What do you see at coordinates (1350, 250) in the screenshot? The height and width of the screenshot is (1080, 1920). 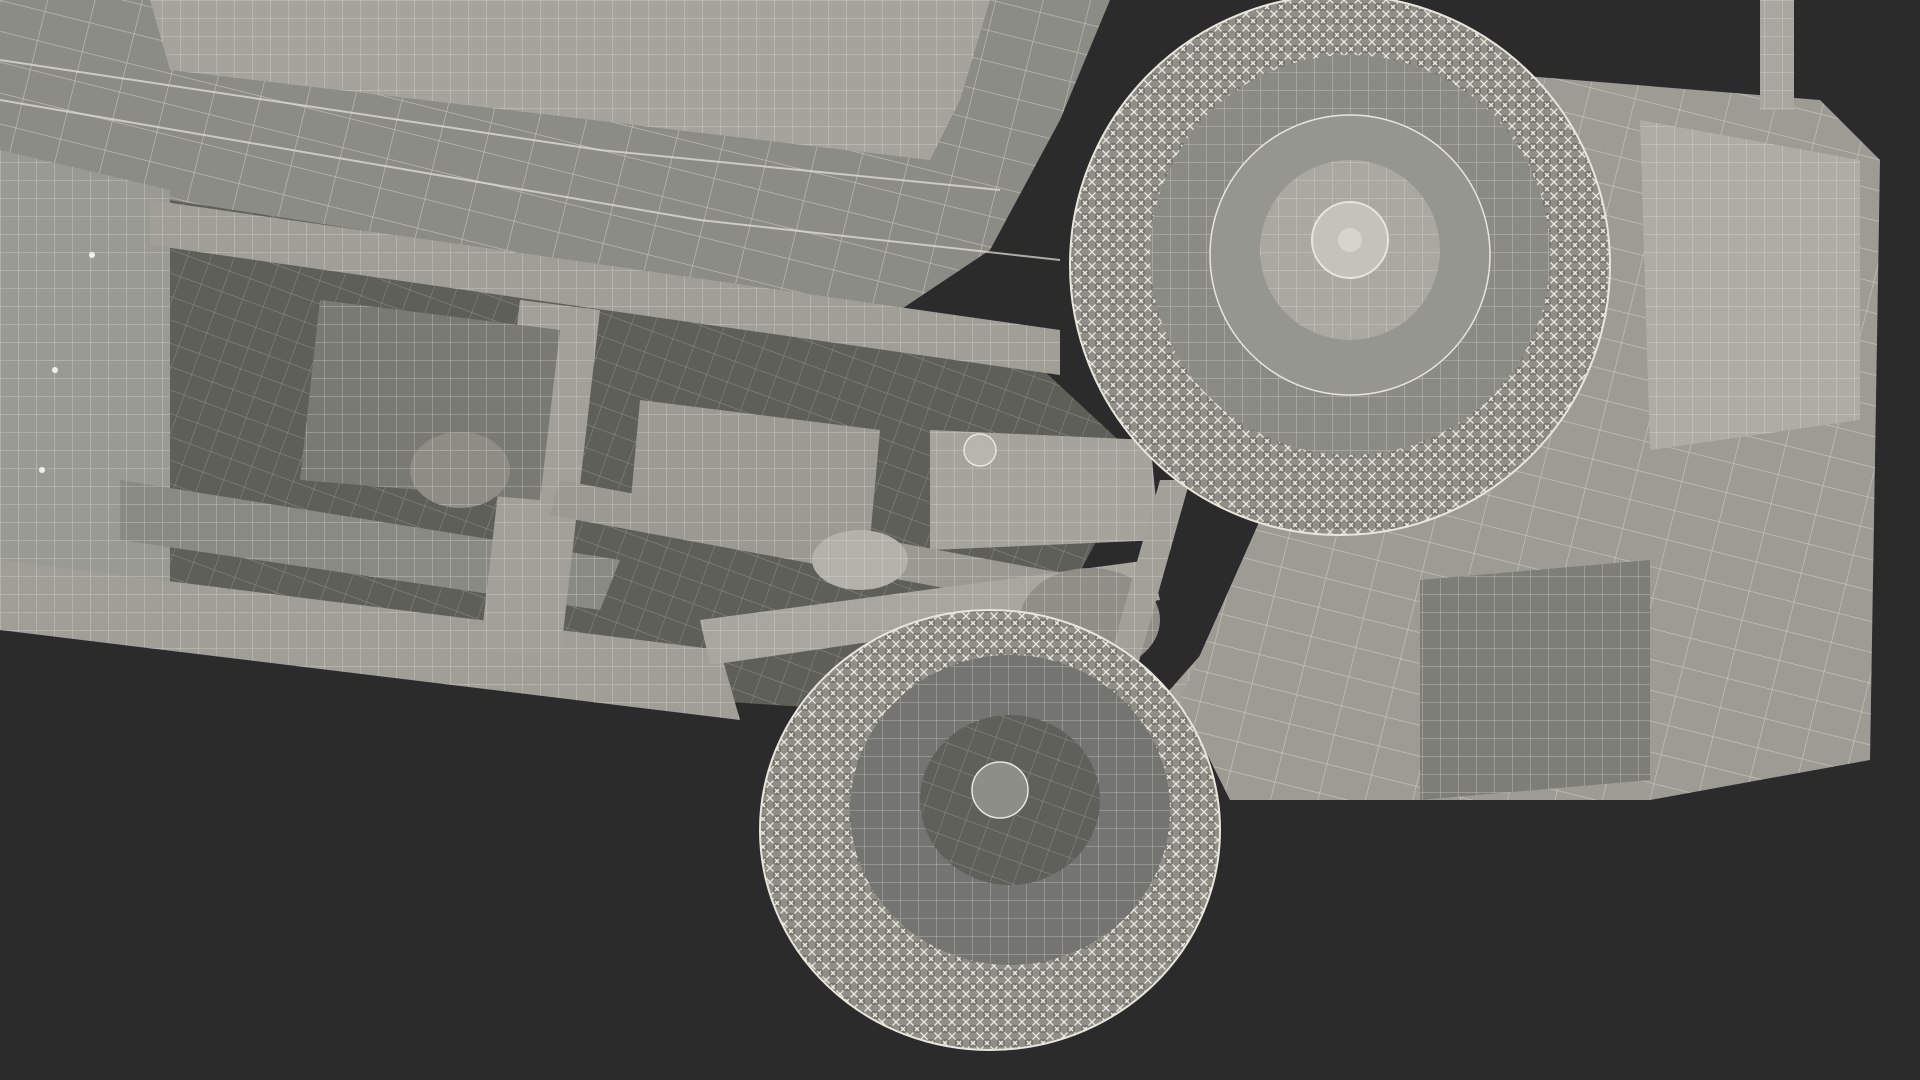 I see `spare-wheel-rim` at bounding box center [1350, 250].